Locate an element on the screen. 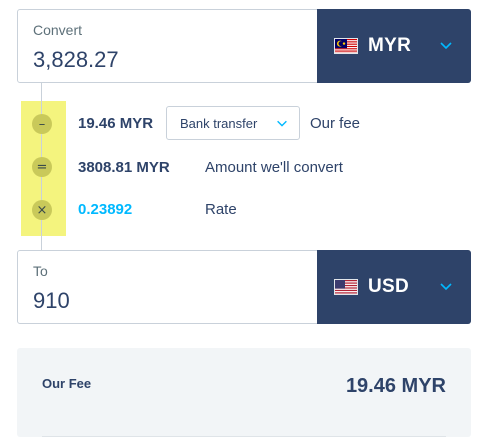 The width and height of the screenshot is (500, 437). target-amount-input: 910 is located at coordinates (51, 301).